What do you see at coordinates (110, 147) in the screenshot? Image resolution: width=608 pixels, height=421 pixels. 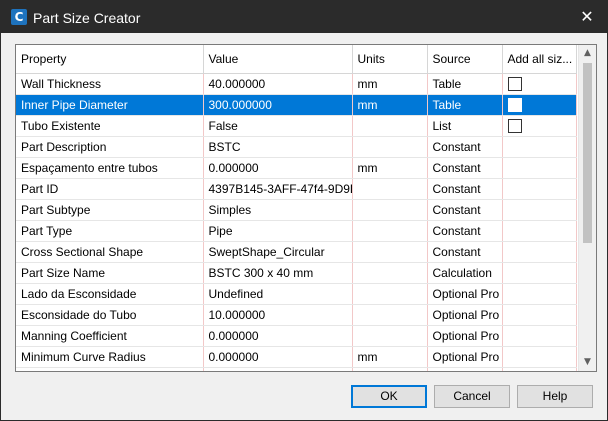 I see `cell-property: Part Description` at bounding box center [110, 147].